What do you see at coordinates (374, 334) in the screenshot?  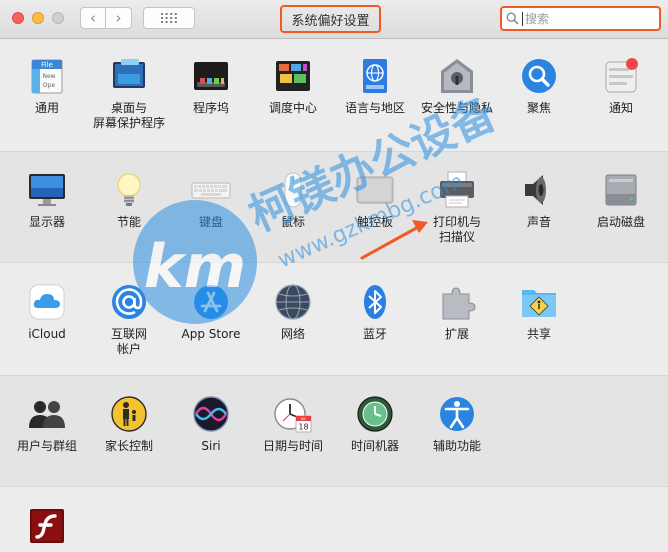 I see `pref-label: 蓝牙` at bounding box center [374, 334].